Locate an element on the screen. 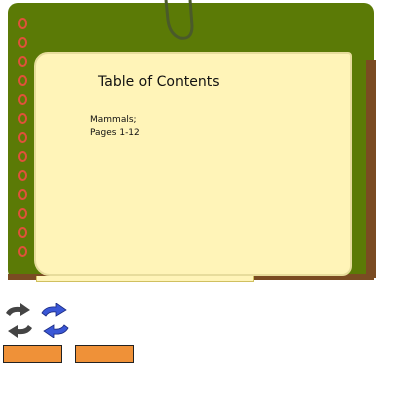 This screenshot has width=400, height=400. undo-arrow-blue-icon is located at coordinates (55, 330).